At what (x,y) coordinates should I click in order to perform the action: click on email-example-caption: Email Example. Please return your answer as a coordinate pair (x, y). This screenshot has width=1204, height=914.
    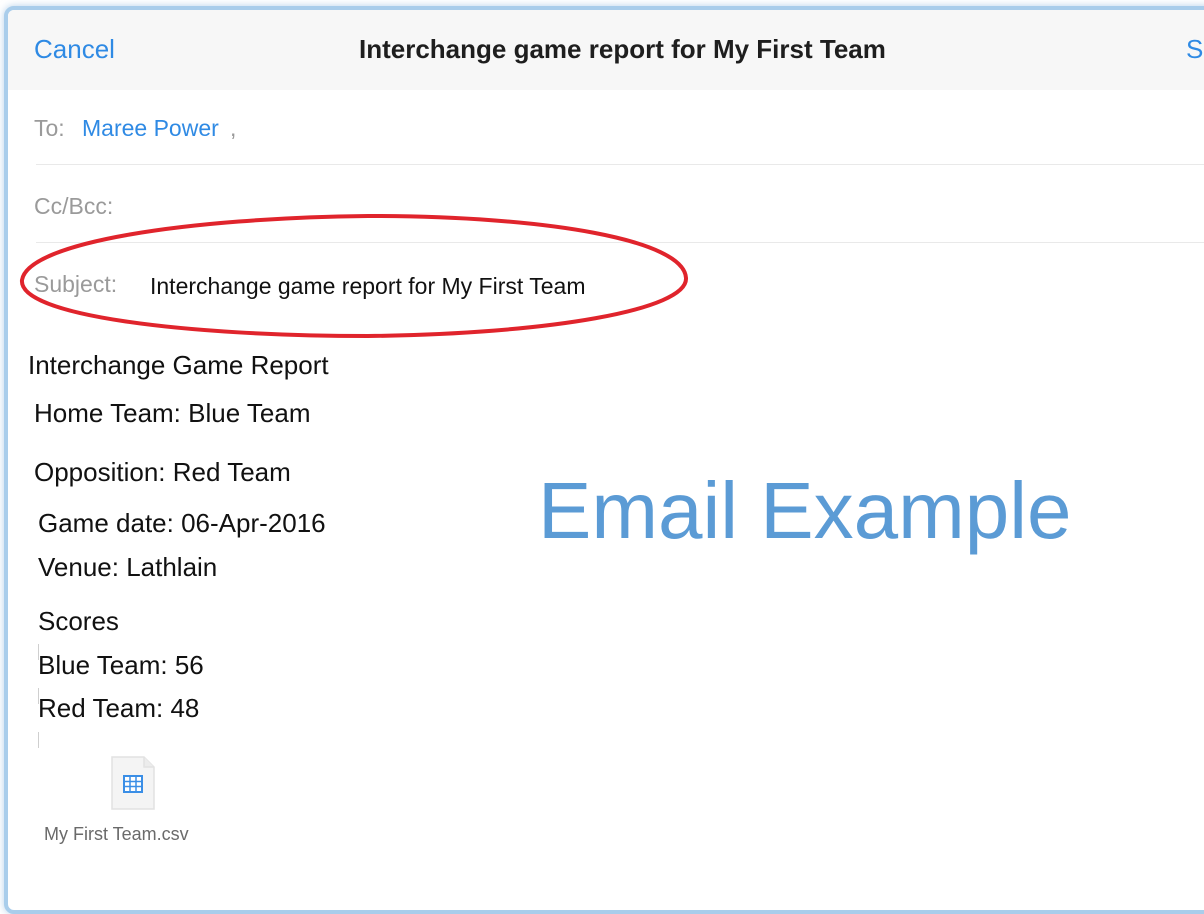
    Looking at the image, I should click on (805, 510).